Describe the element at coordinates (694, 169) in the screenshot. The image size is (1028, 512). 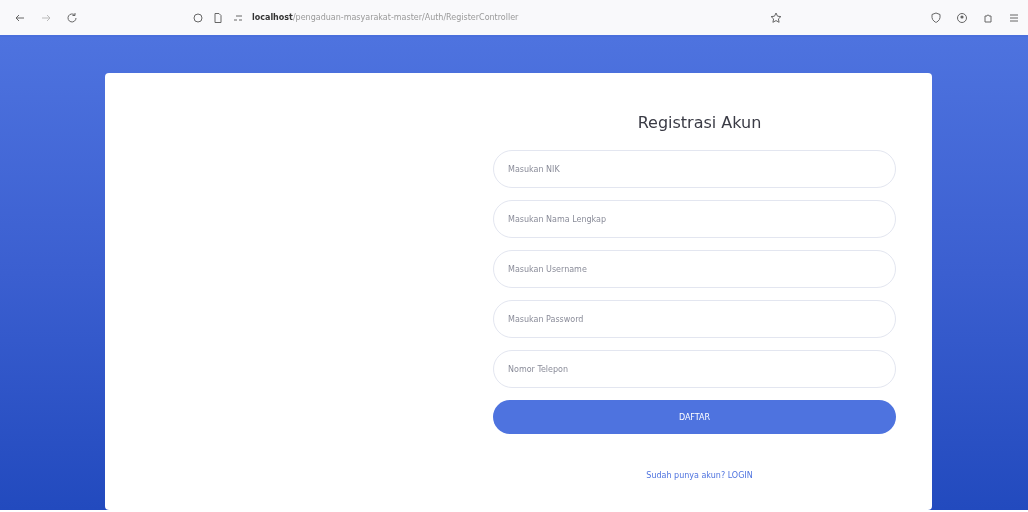
I see `input-field: Masukan NIK` at that location.